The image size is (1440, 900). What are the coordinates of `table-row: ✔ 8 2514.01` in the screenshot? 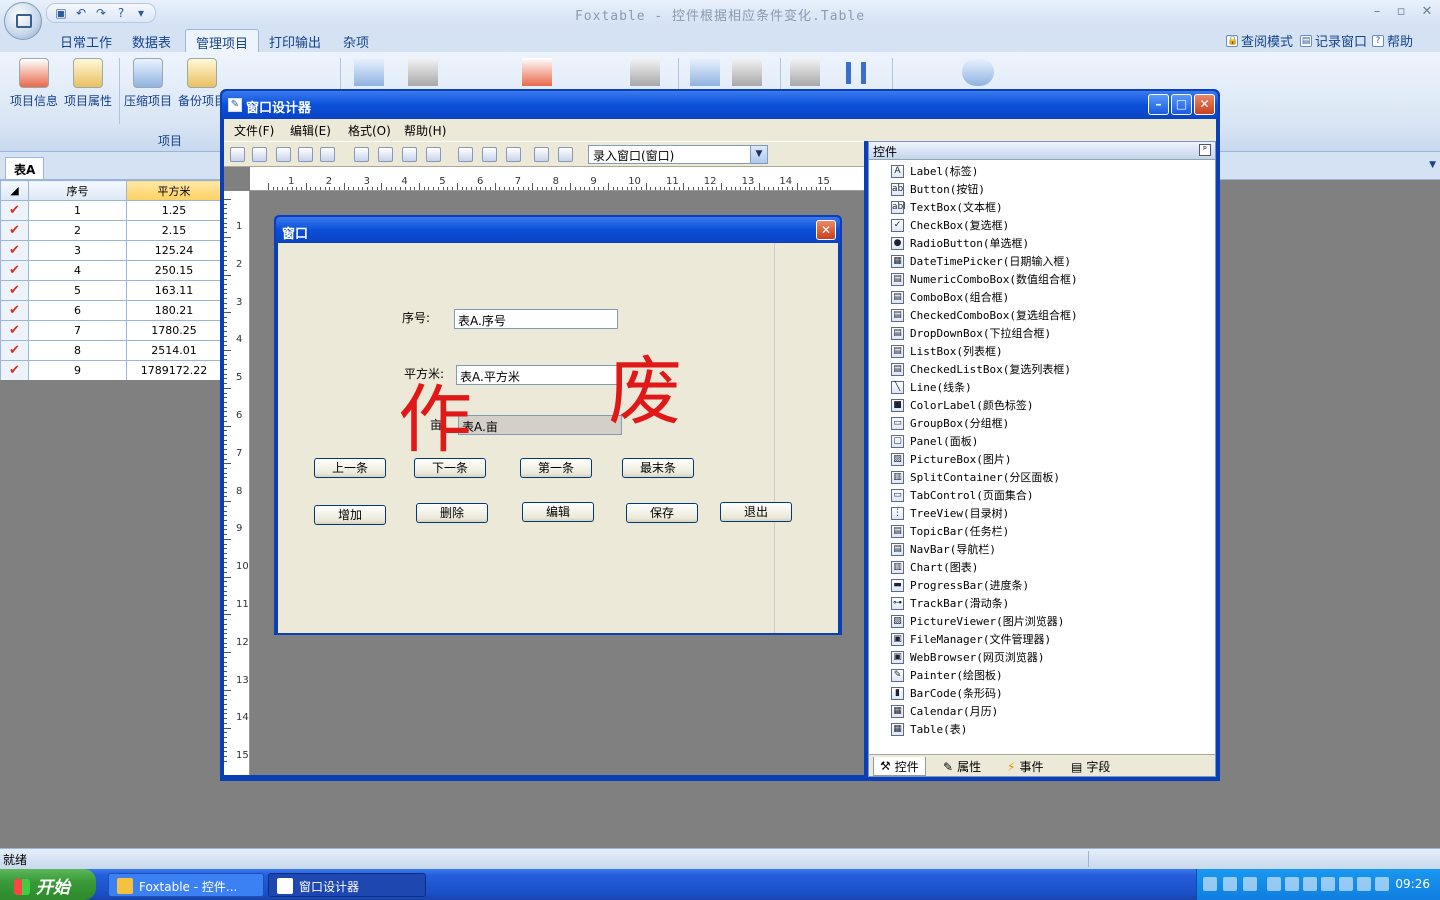 It's located at (111, 350).